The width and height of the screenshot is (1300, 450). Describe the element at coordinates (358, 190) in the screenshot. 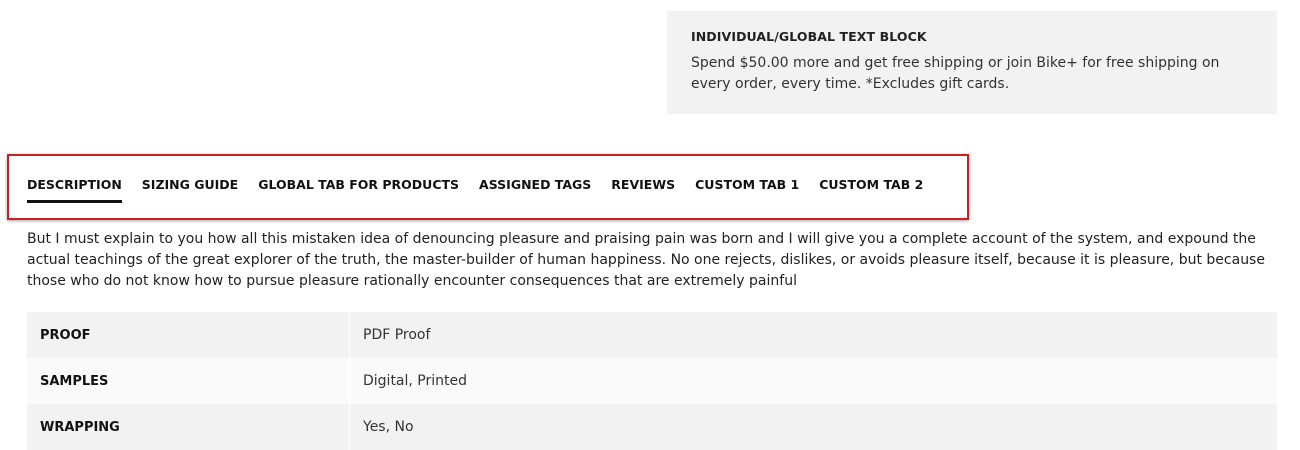

I see `tab-global-tab-for-products: GLOBAL TAB FOR PRODUCTS` at that location.